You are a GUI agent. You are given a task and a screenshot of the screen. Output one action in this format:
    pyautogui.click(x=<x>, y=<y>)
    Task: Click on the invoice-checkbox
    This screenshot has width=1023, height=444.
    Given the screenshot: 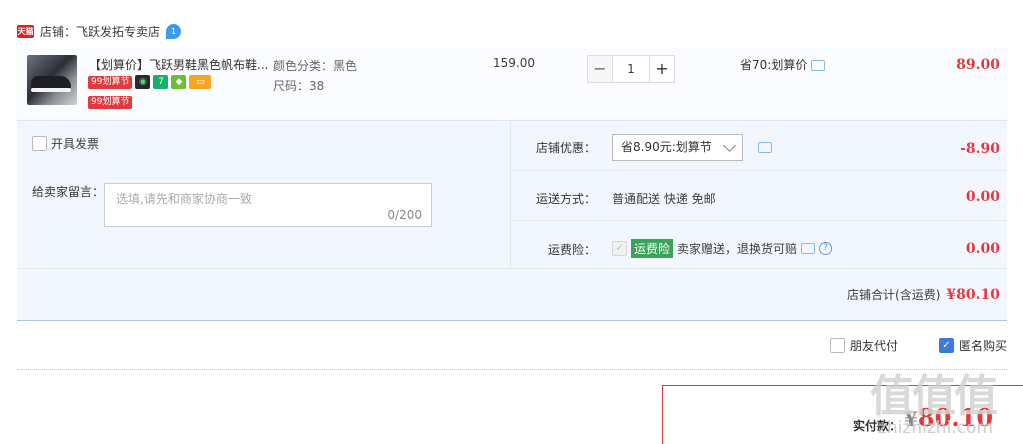 What is the action you would take?
    pyautogui.click(x=39, y=143)
    